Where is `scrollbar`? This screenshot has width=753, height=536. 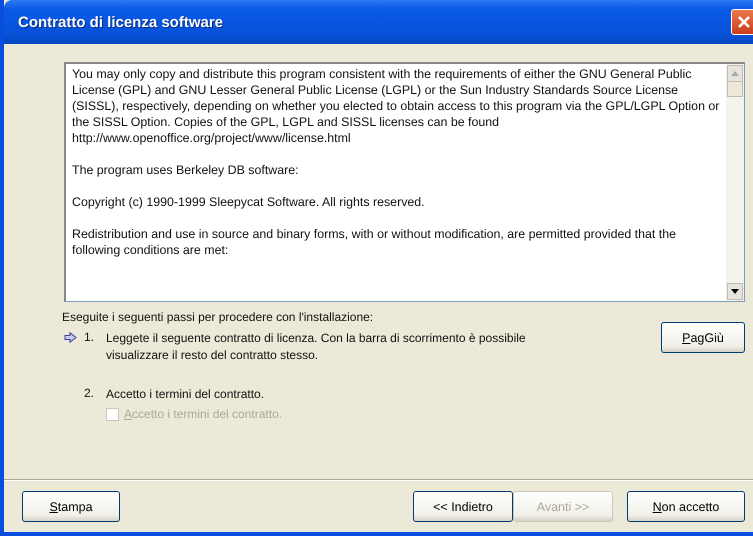 scrollbar is located at coordinates (735, 182).